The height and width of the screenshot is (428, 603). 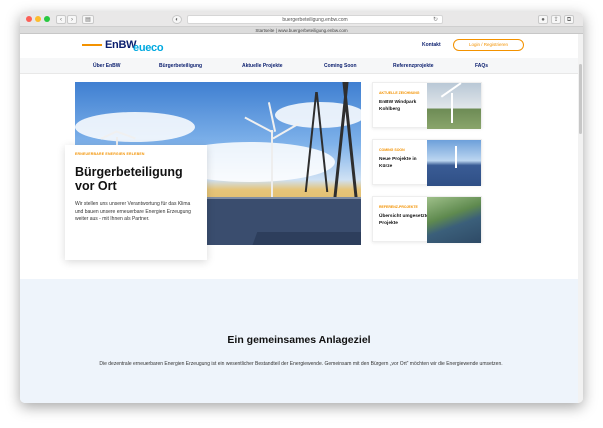 I want to click on tile-kicker: REFERENZ-PROJEKTE, so click(x=398, y=207).